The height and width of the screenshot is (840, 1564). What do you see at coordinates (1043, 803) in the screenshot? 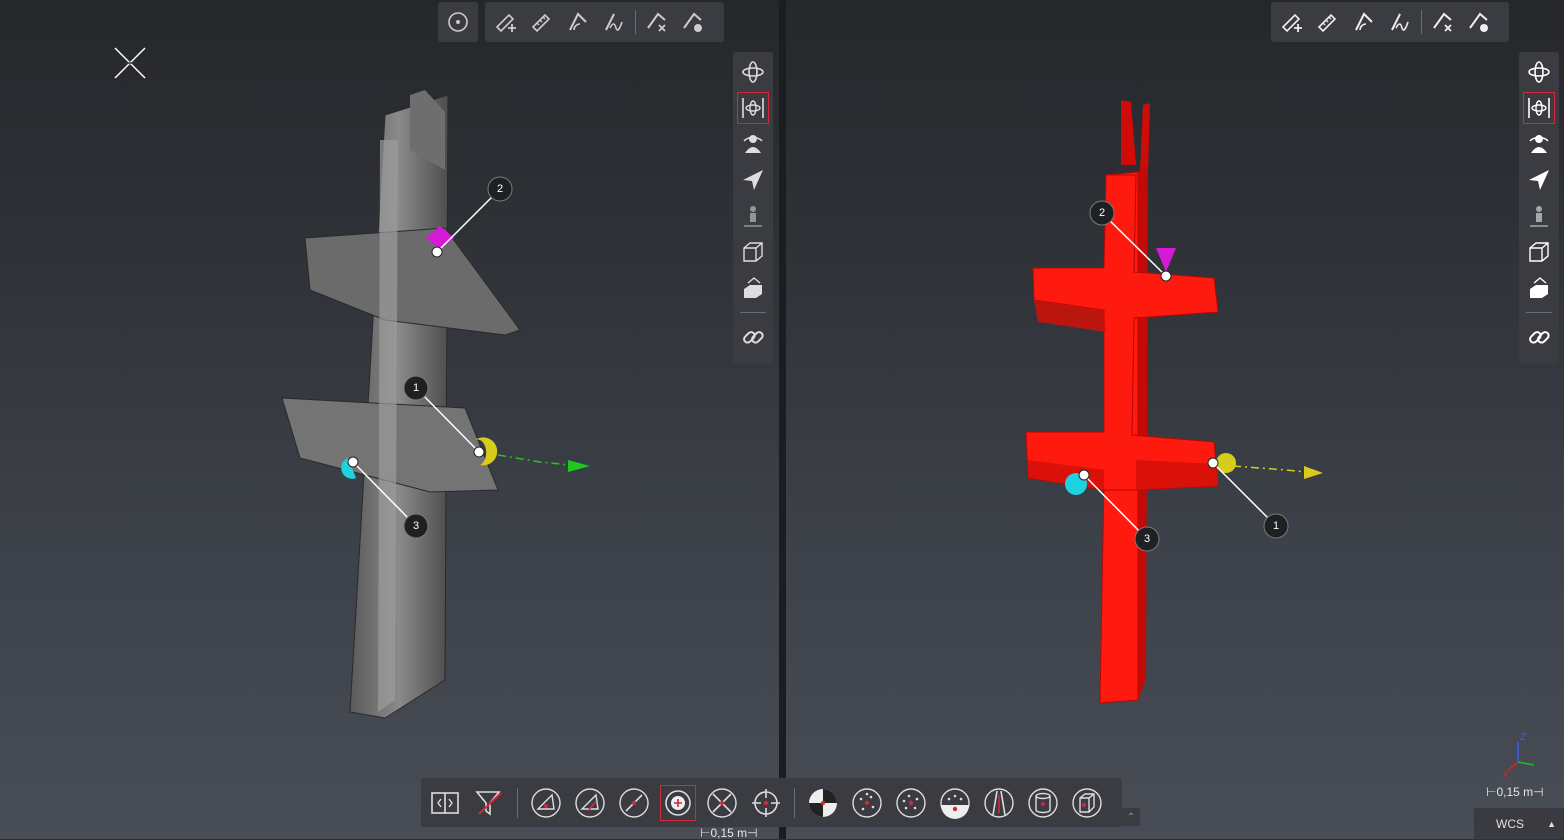
I see `cylinder-icon` at bounding box center [1043, 803].